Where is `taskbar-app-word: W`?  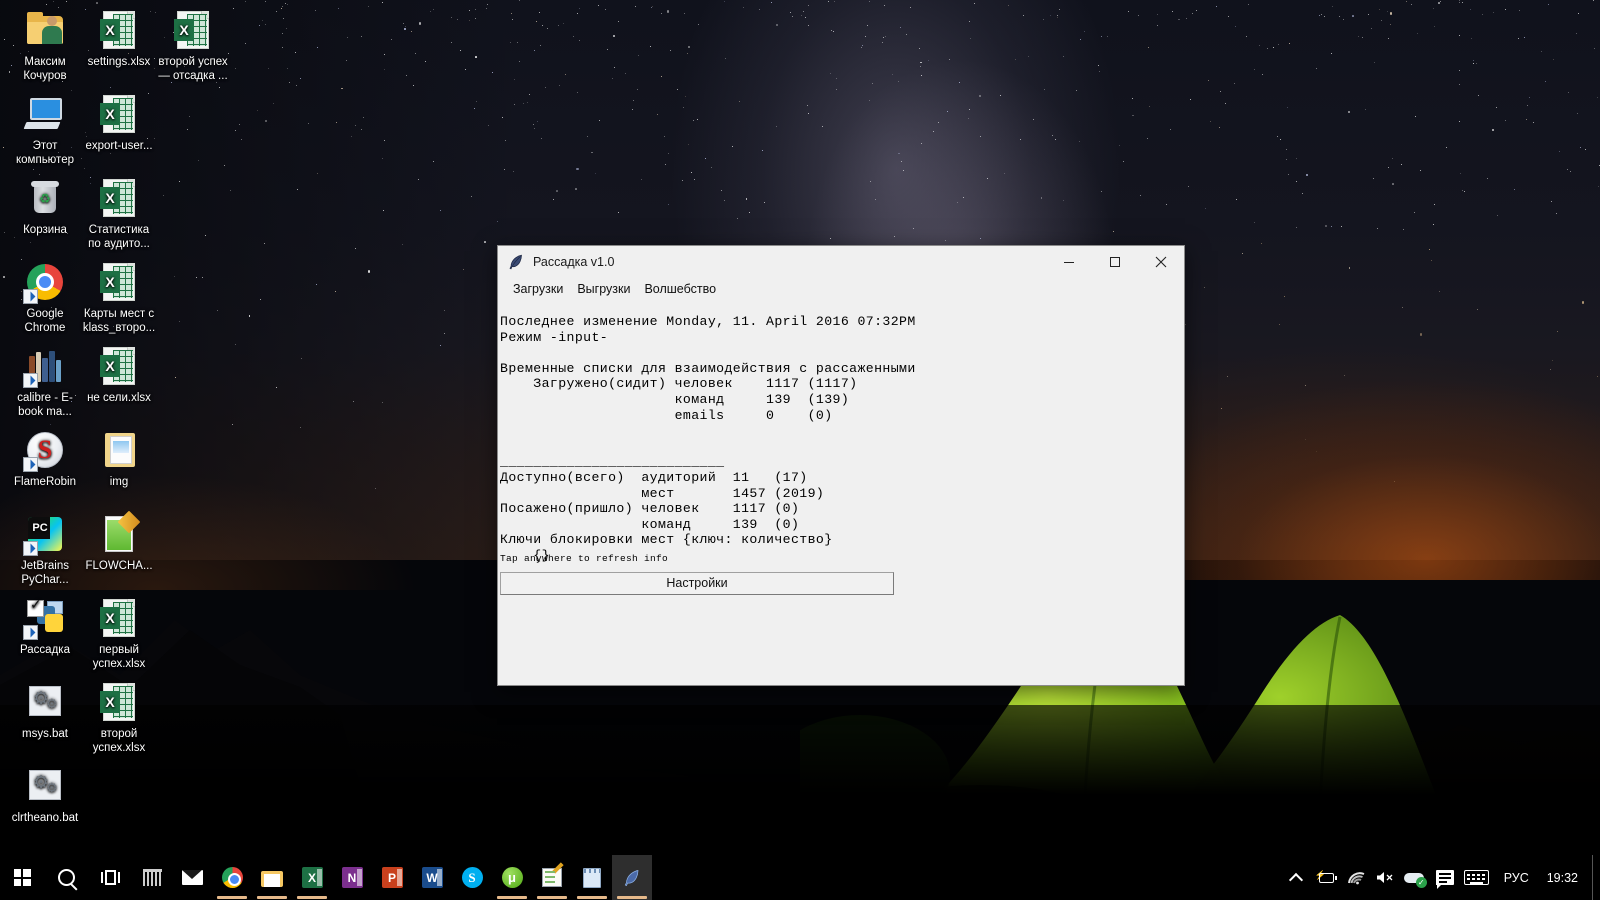 taskbar-app-word: W is located at coordinates (432, 877).